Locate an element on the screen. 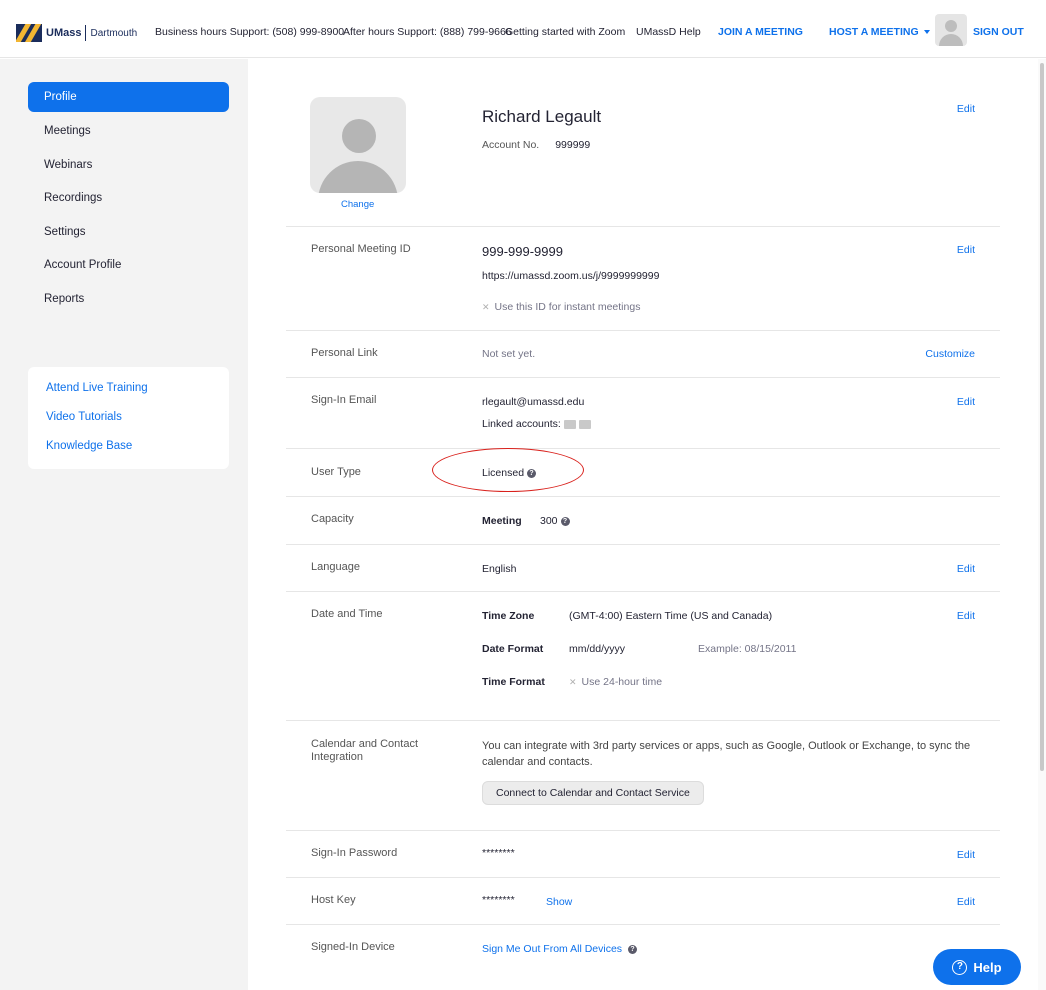 This screenshot has width=1046, height=990. profile-name: Richard Legault is located at coordinates (542, 116).